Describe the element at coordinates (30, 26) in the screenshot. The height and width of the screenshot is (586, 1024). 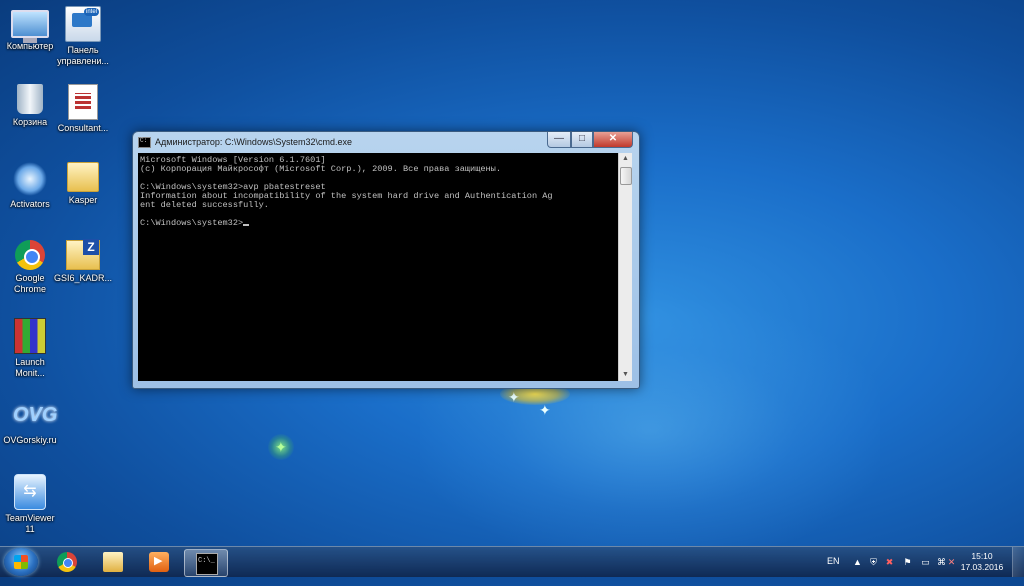
I see `computer-icon` at that location.